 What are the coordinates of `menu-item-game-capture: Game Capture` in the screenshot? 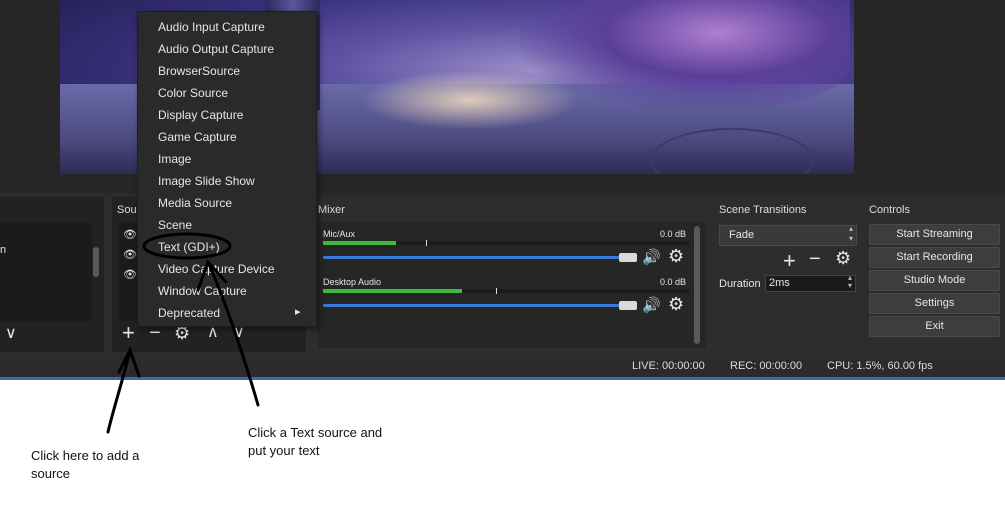 It's located at (197, 137).